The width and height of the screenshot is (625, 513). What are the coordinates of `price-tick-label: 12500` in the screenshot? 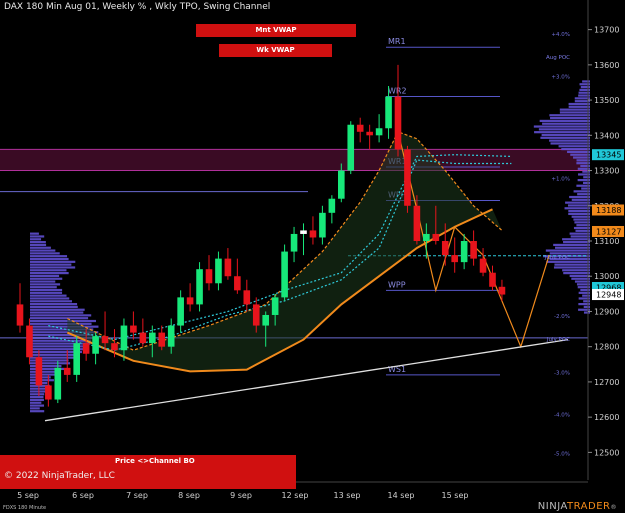 It's located at (606, 452).